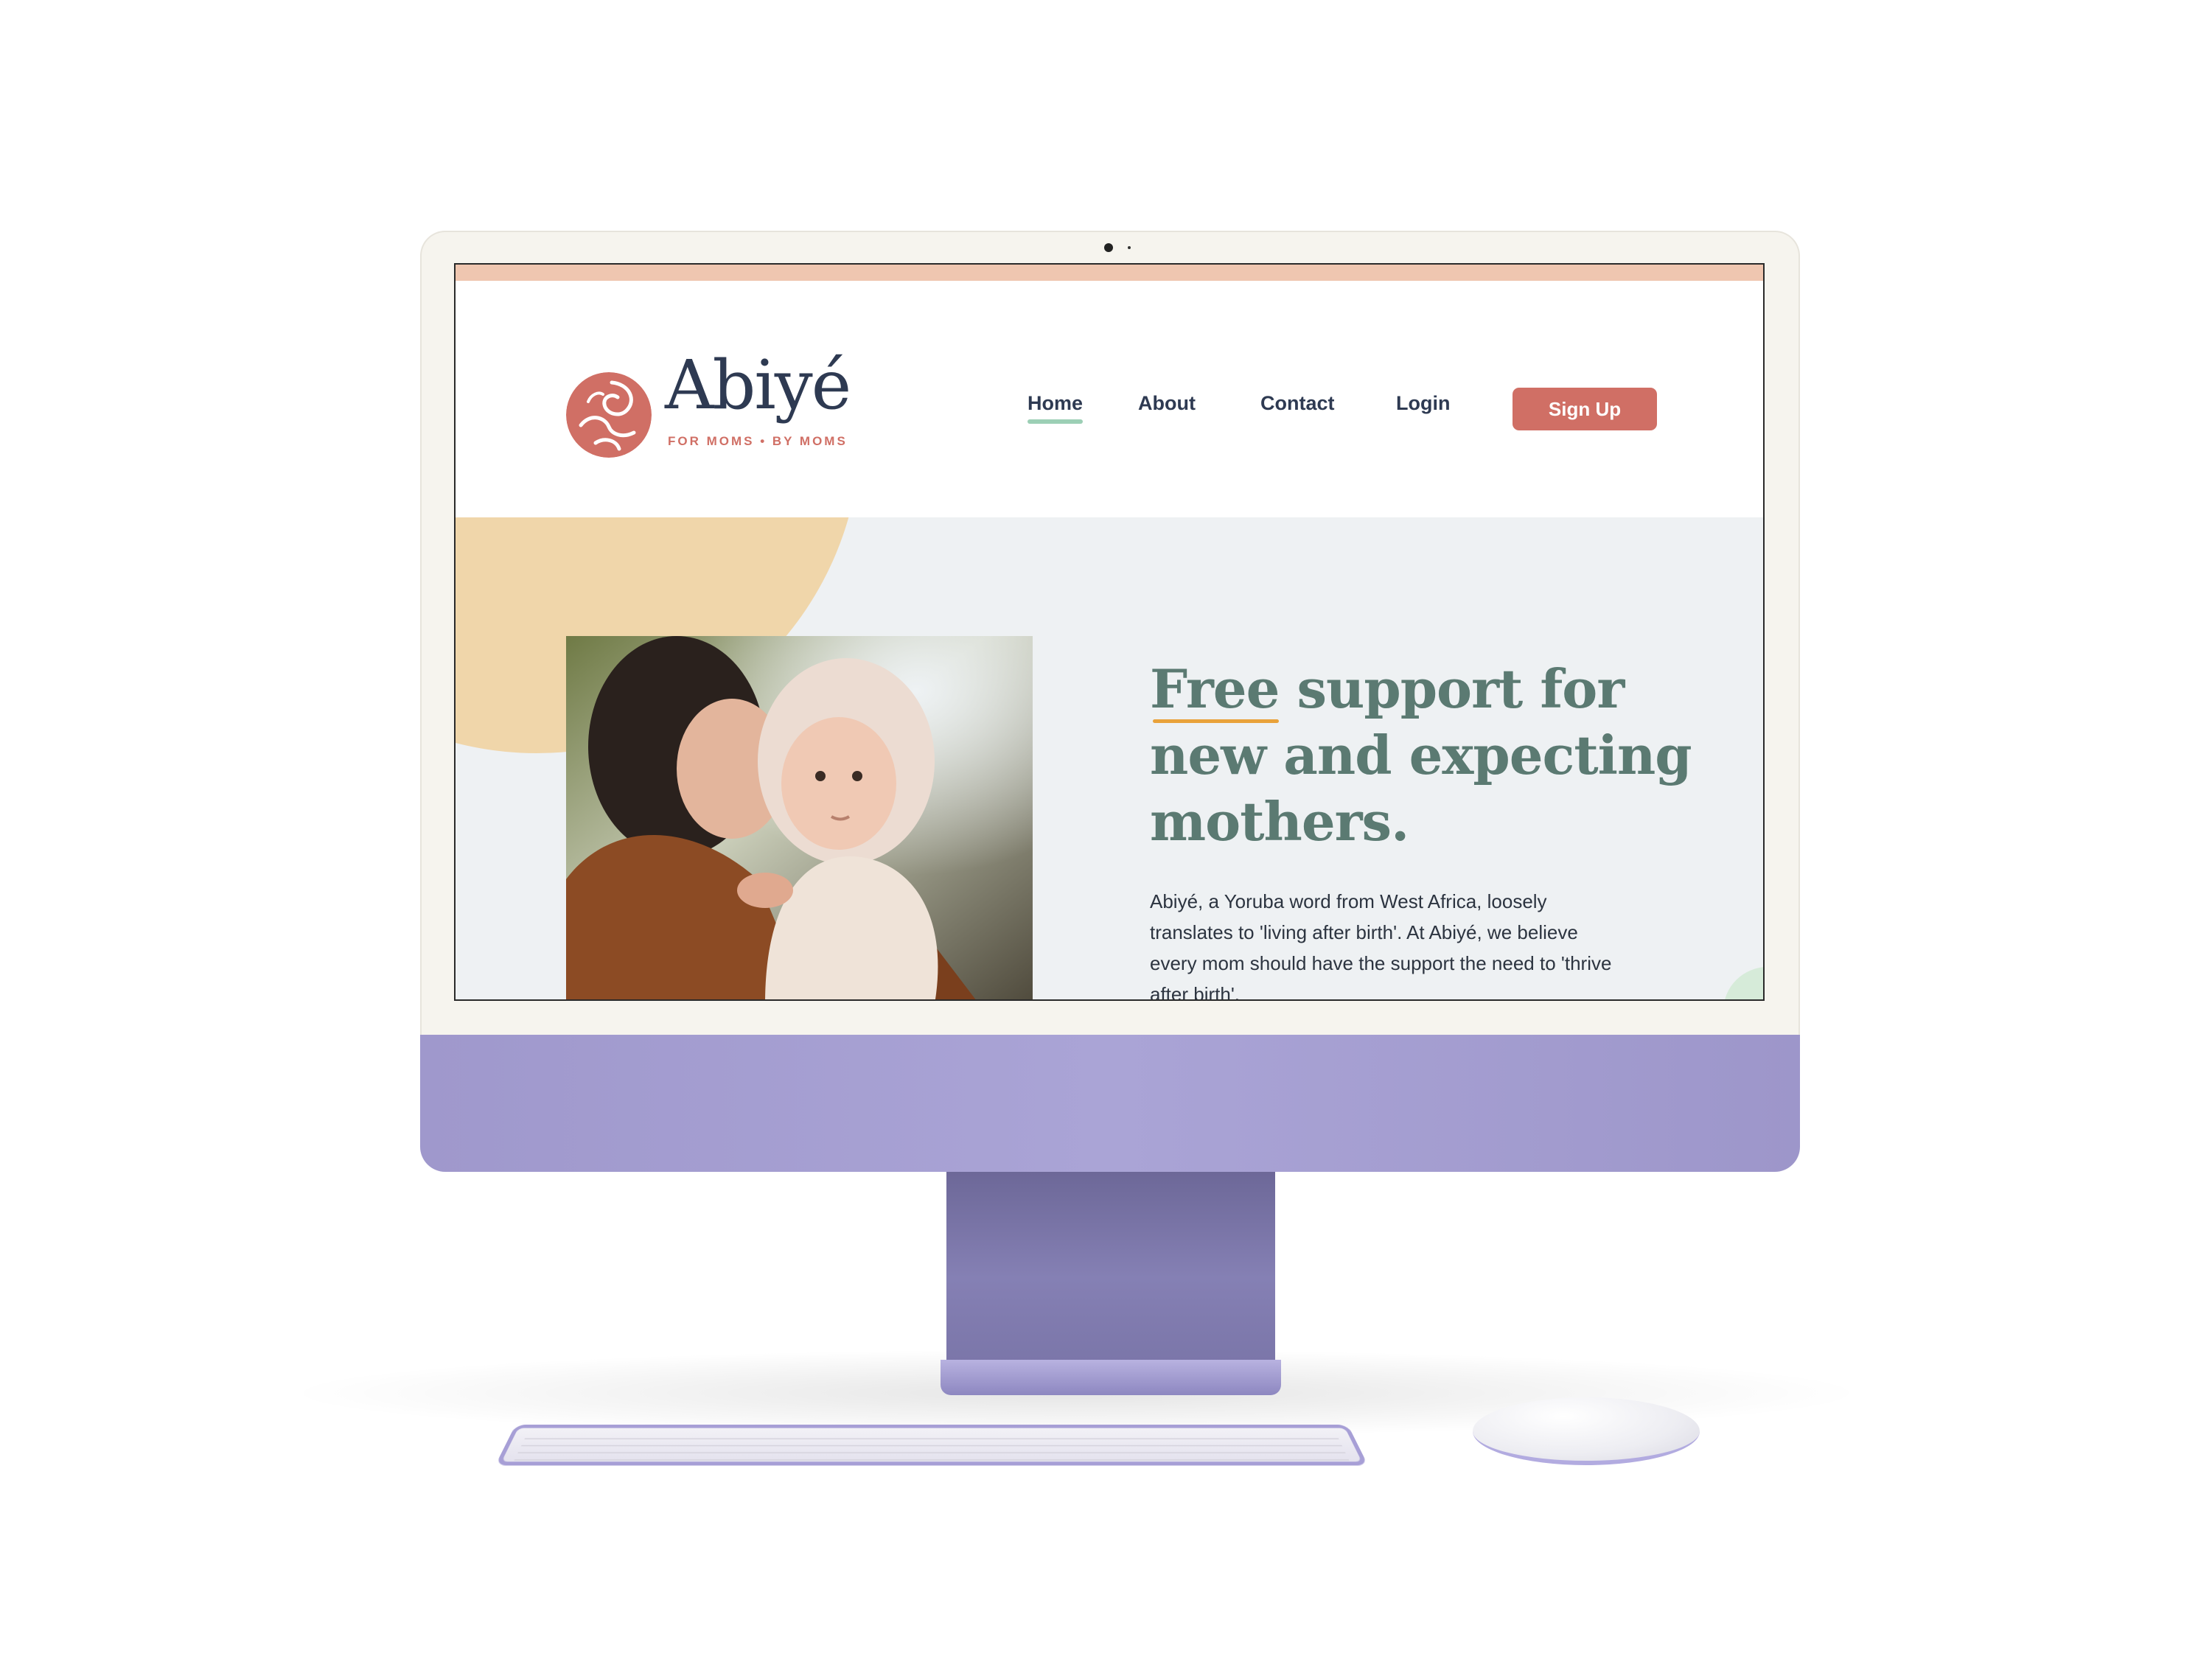 The image size is (2212, 1659). I want to click on camera-led-icon, so click(1129, 247).